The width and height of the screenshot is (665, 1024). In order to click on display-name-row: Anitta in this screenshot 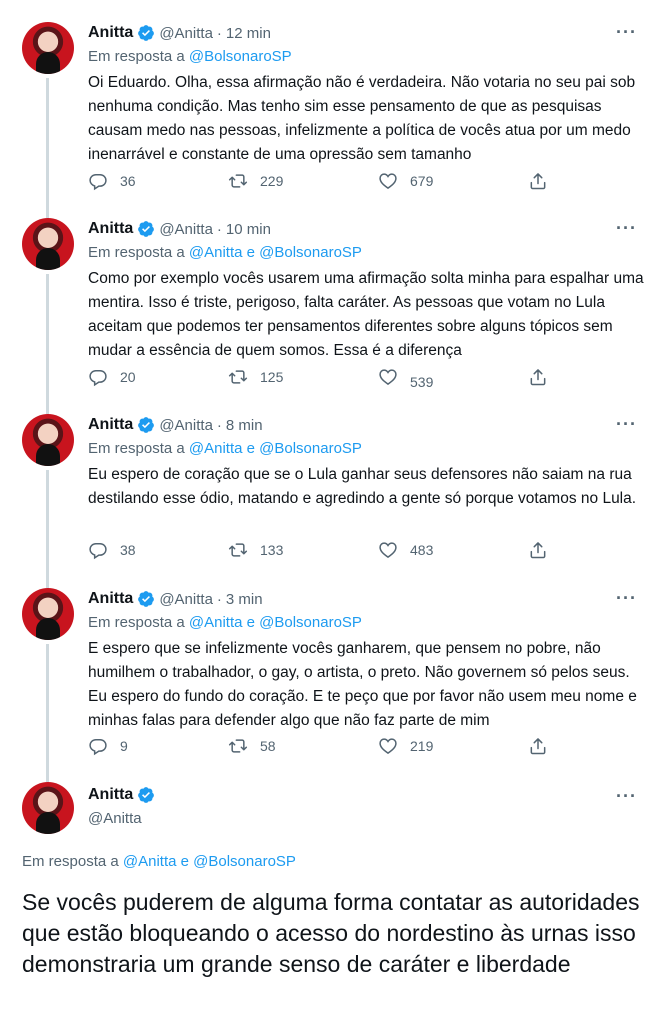, I will do `click(121, 795)`.